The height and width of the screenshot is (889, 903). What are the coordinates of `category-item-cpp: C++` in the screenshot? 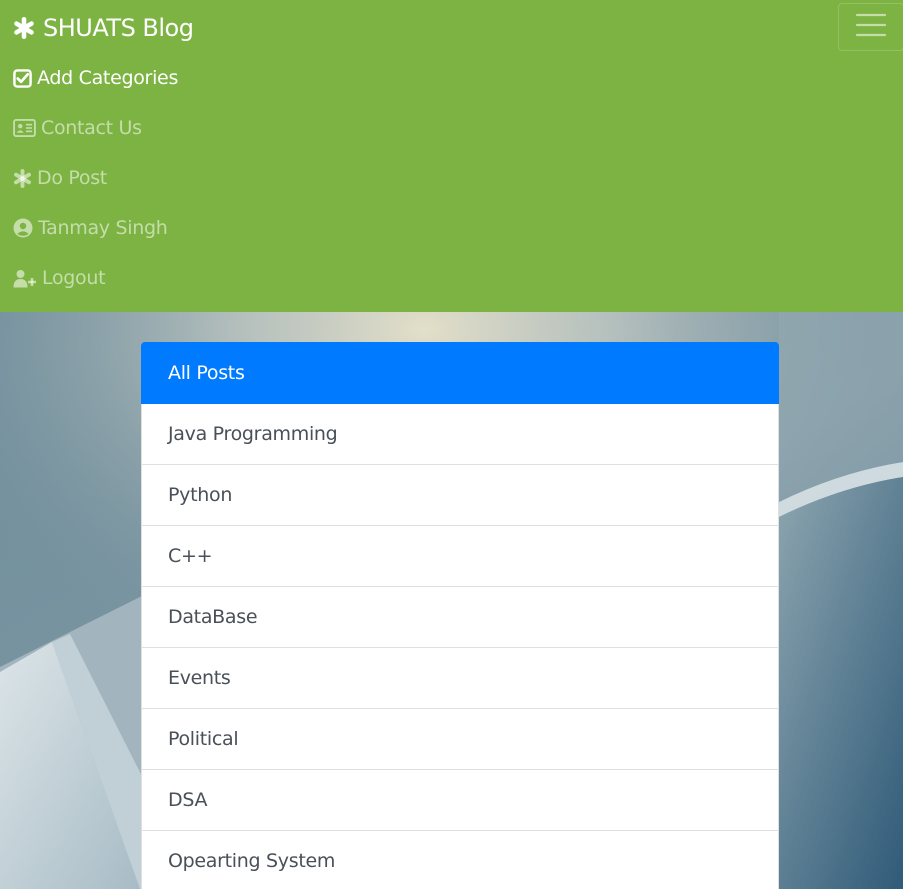 It's located at (460, 556).